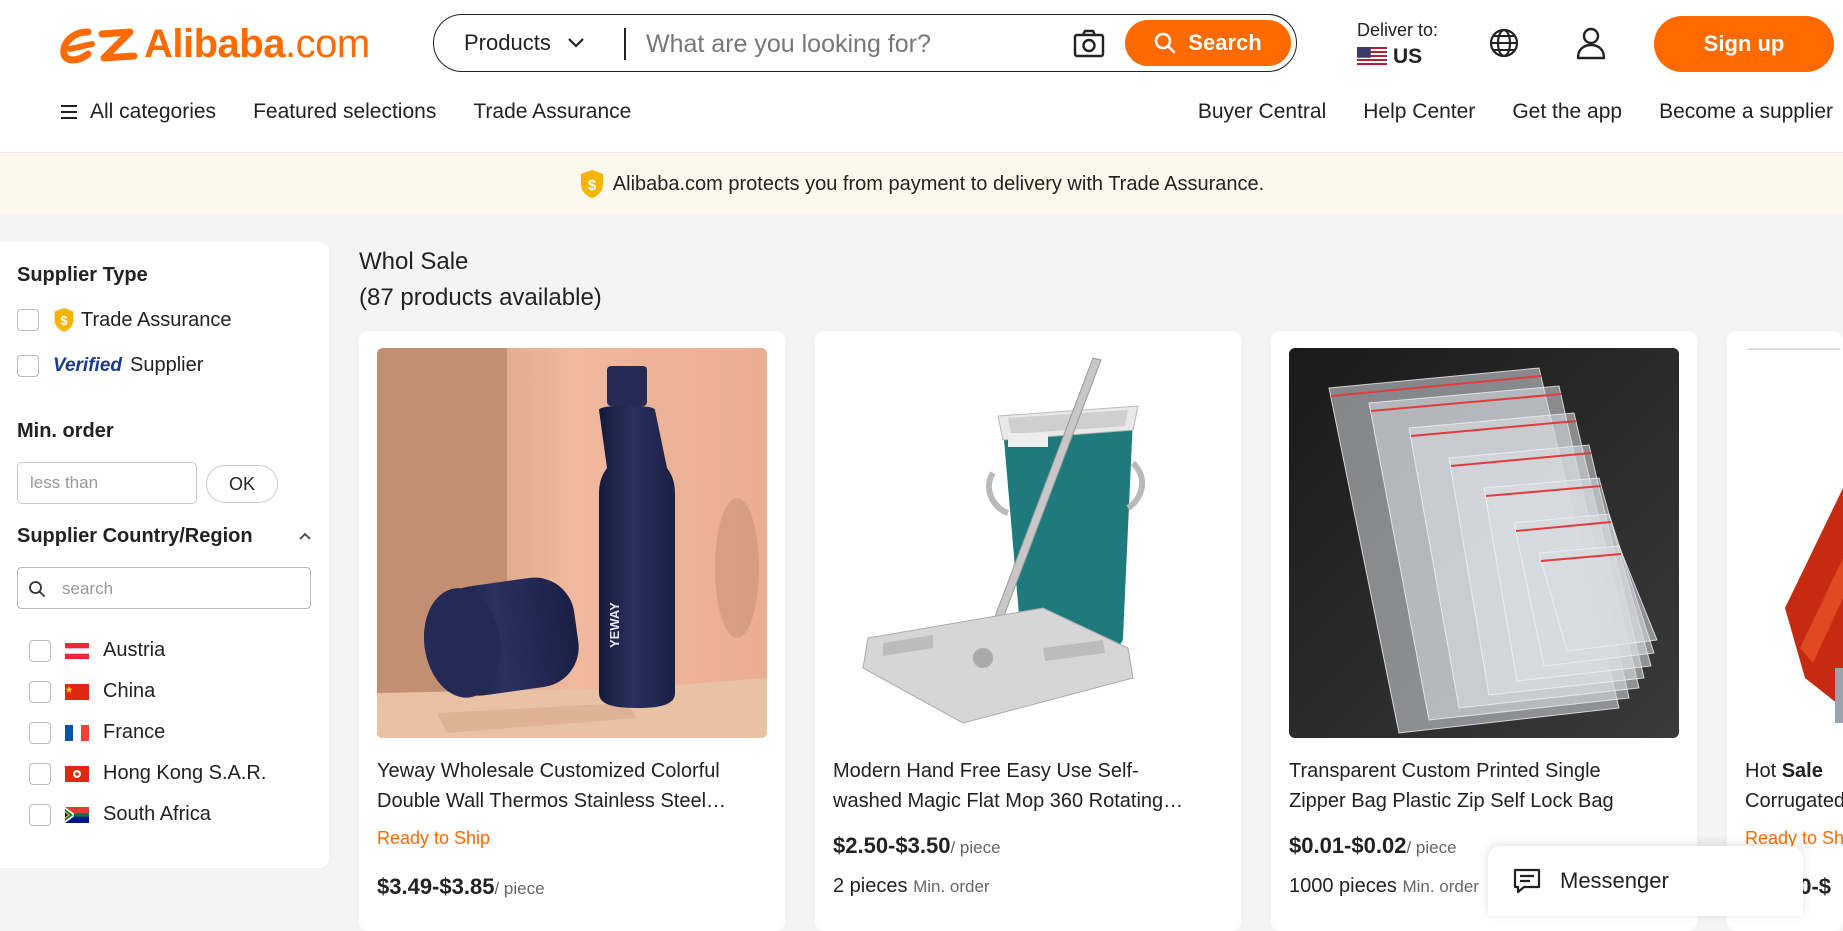 Image resolution: width=1843 pixels, height=931 pixels. Describe the element at coordinates (1165, 43) in the screenshot. I see `search-icon` at that location.